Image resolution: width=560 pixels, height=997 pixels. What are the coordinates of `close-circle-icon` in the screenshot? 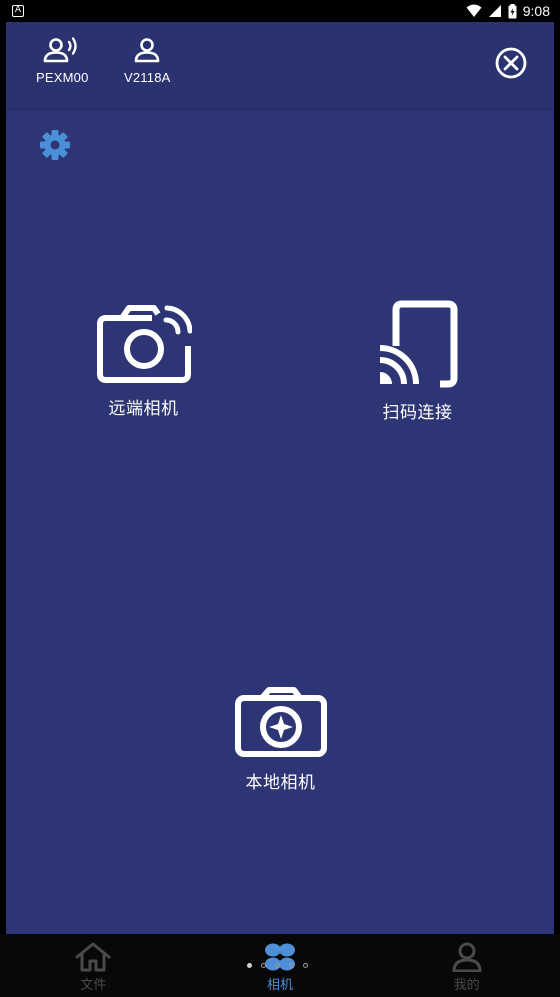 It's located at (511, 63).